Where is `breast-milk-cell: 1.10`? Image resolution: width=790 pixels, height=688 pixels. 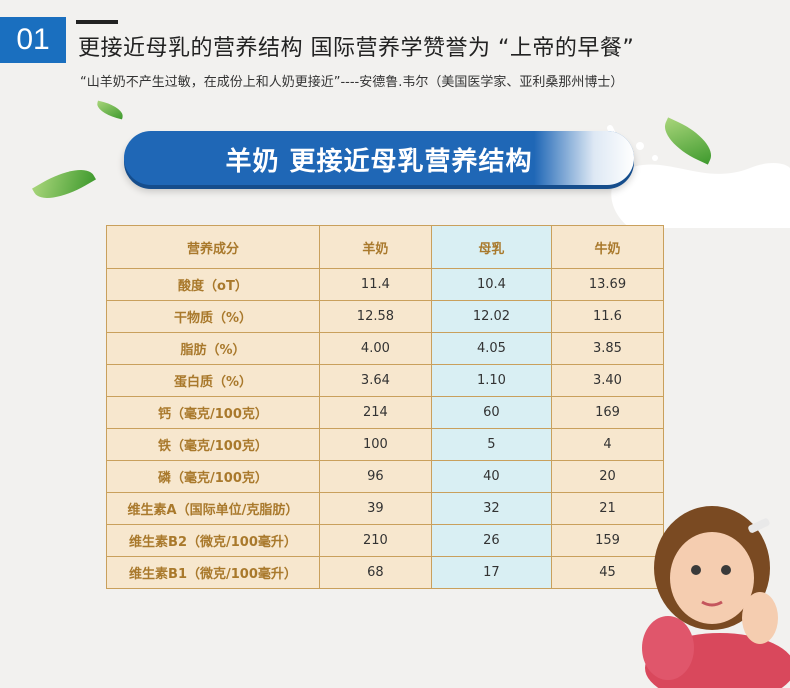 breast-milk-cell: 1.10 is located at coordinates (491, 380).